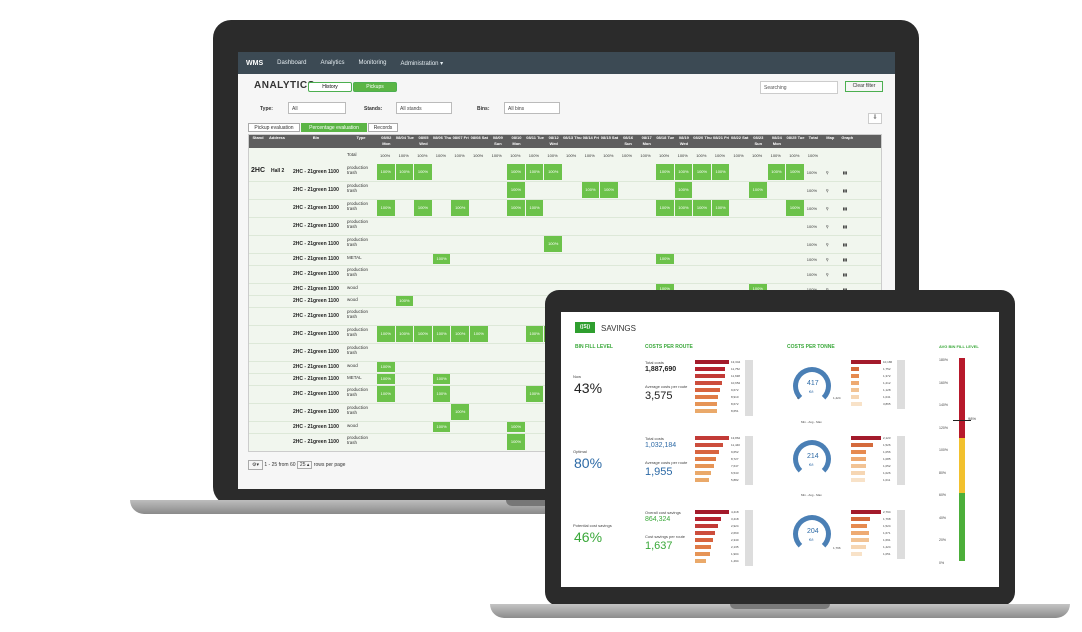 The image size is (1082, 632). Describe the element at coordinates (830, 141) in the screenshot. I see `col-header: Map` at that location.